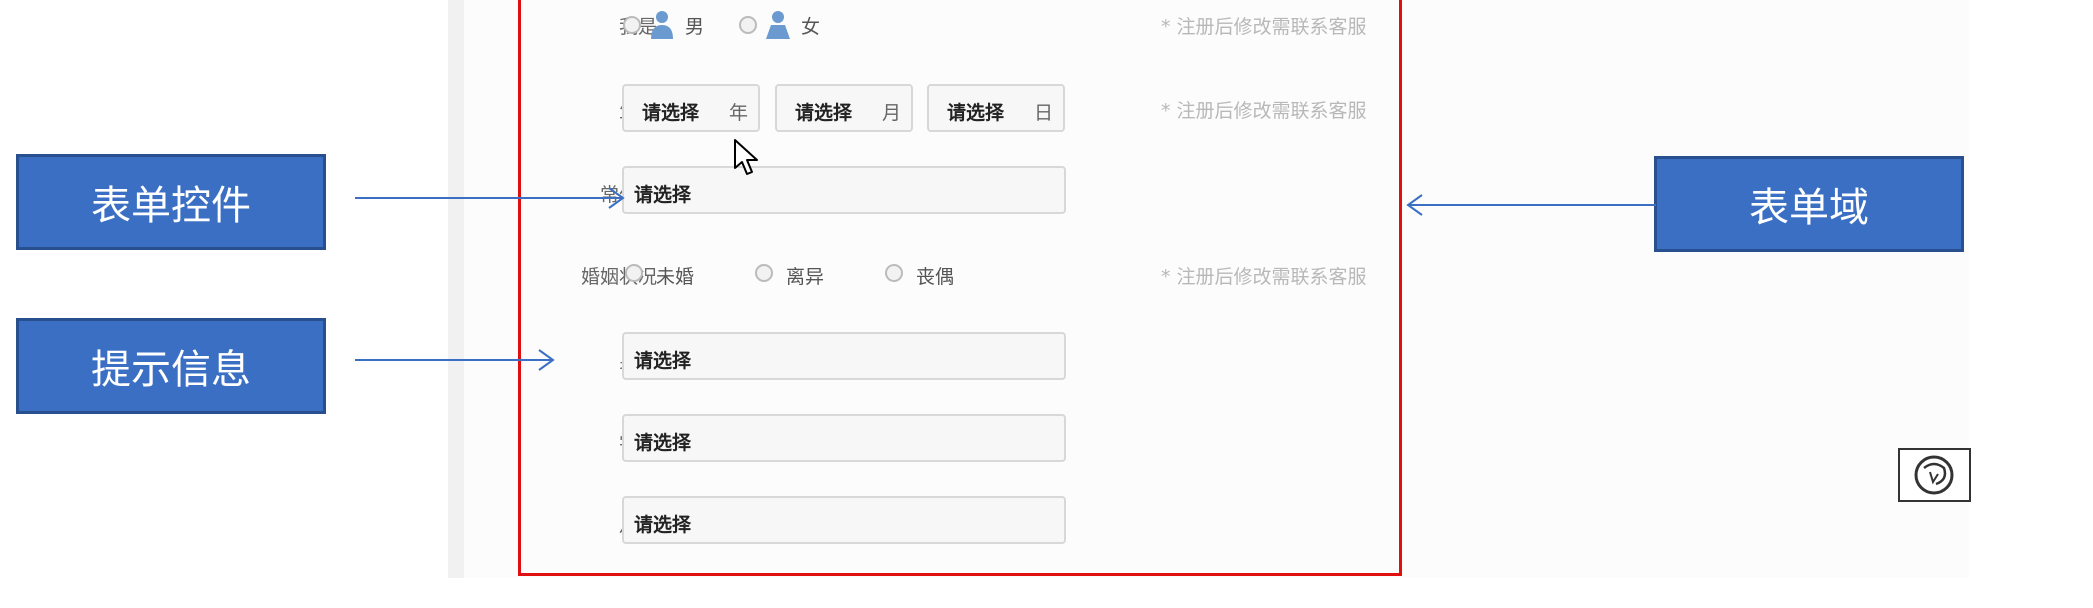  Describe the element at coordinates (844, 190) in the screenshot. I see `residence-select: 请选择` at that location.